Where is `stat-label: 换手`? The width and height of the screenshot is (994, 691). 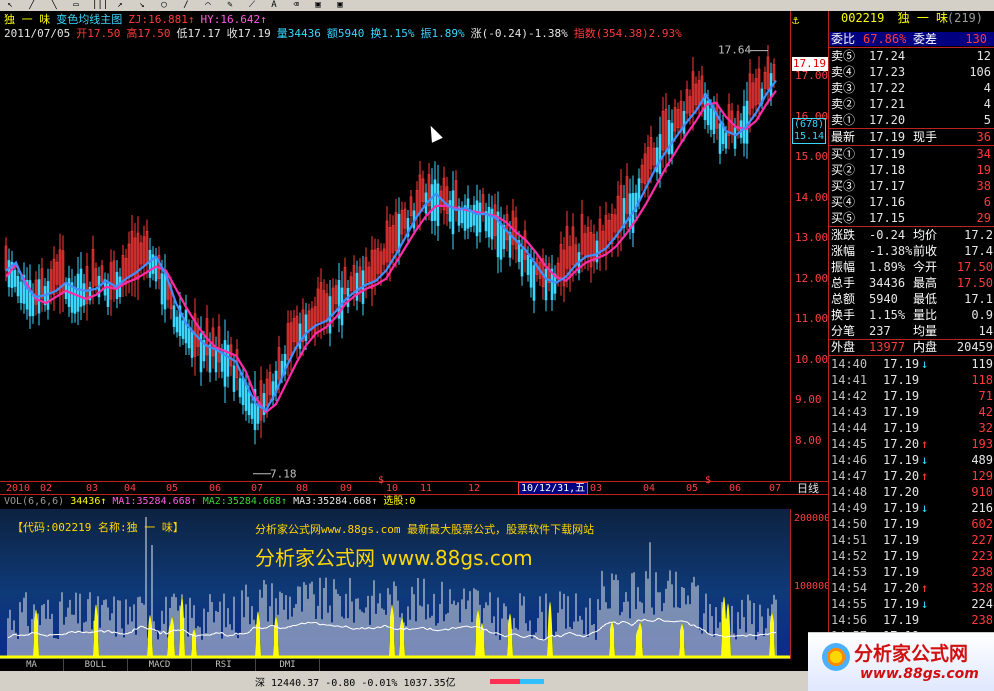
stat-label: 换手 is located at coordinates (843, 315).